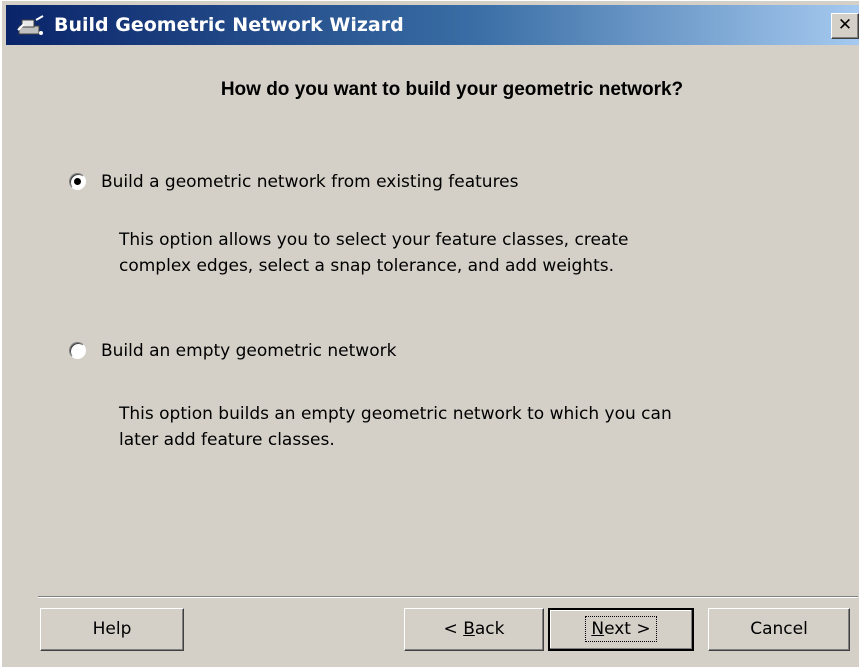 This screenshot has width=859, height=667. What do you see at coordinates (453, 629) in the screenshot?
I see `back-button-prefix: <` at bounding box center [453, 629].